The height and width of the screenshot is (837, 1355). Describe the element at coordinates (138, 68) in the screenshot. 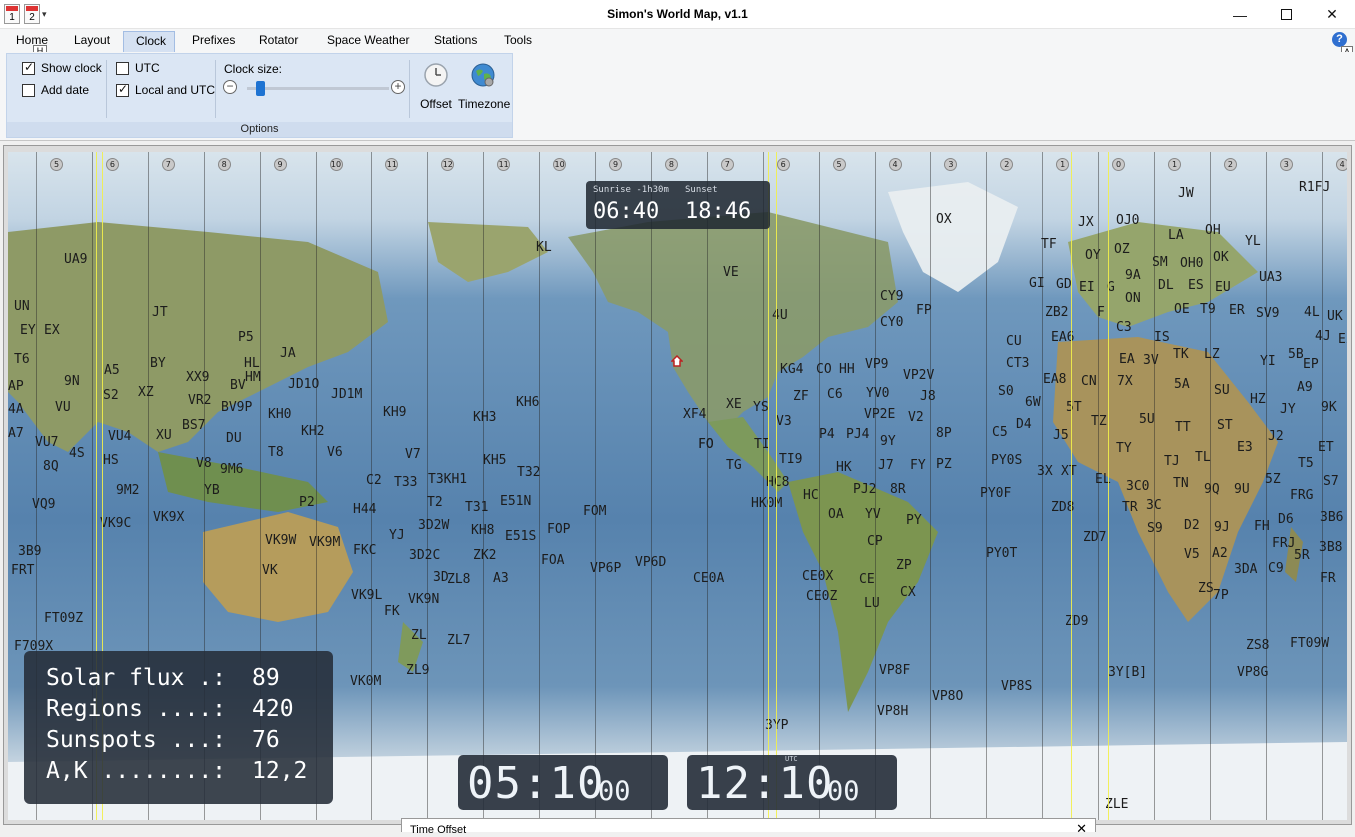

I see `utc-checkbox: UTC` at that location.